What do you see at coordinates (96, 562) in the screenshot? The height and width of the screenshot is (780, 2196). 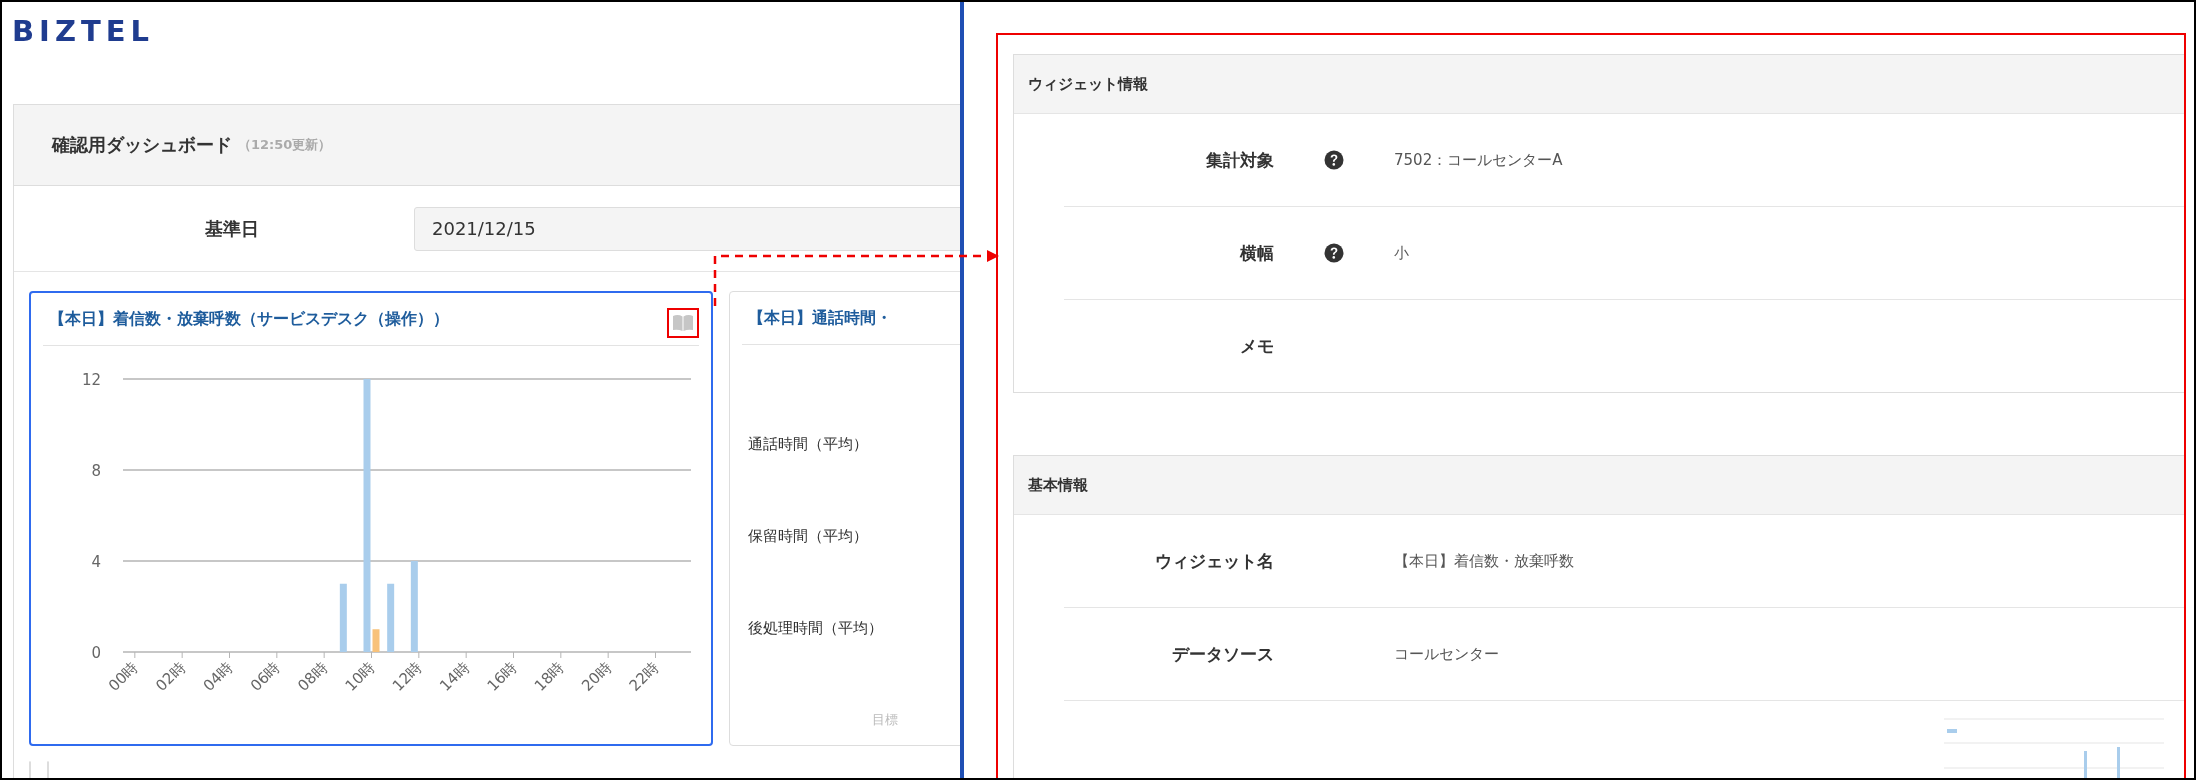 I see `axis-label: 4` at bounding box center [96, 562].